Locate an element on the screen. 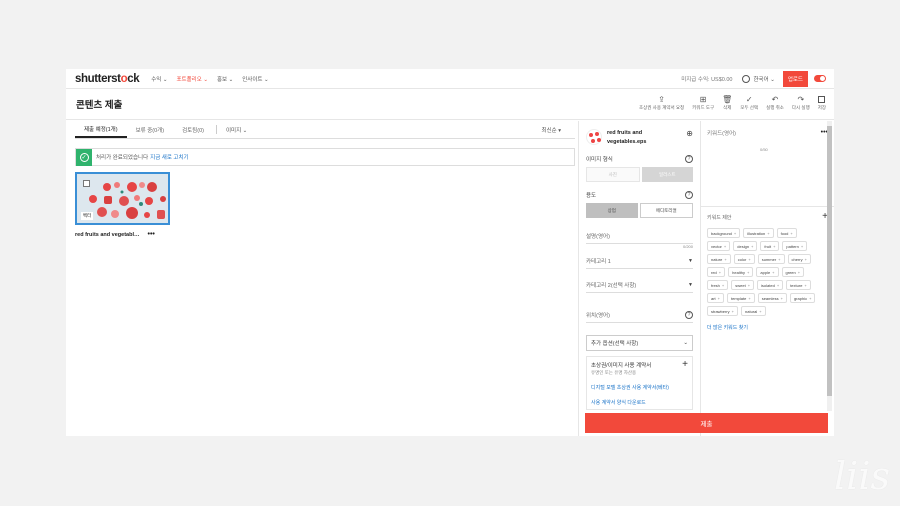  keyword-chip: texture + is located at coordinates (798, 285).